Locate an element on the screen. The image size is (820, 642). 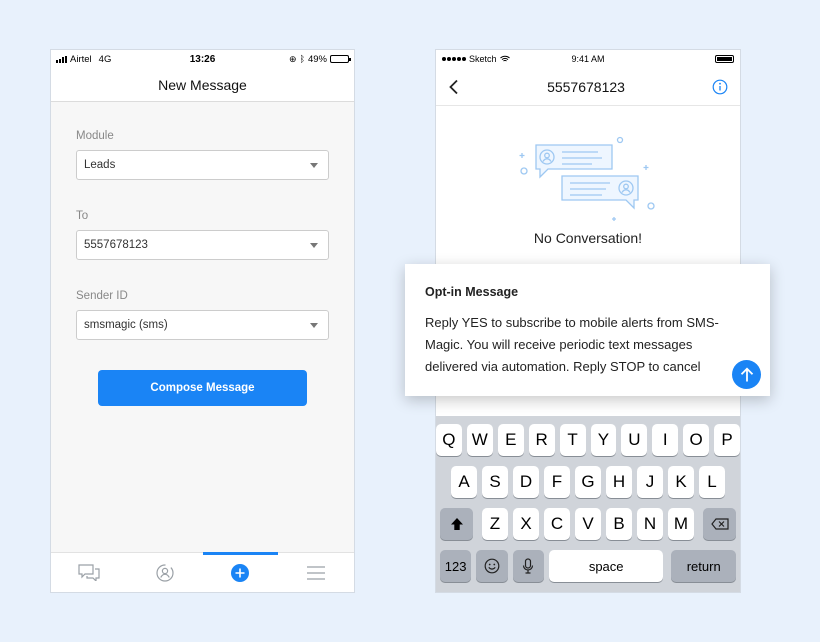
dictation-key is located at coordinates (528, 566).